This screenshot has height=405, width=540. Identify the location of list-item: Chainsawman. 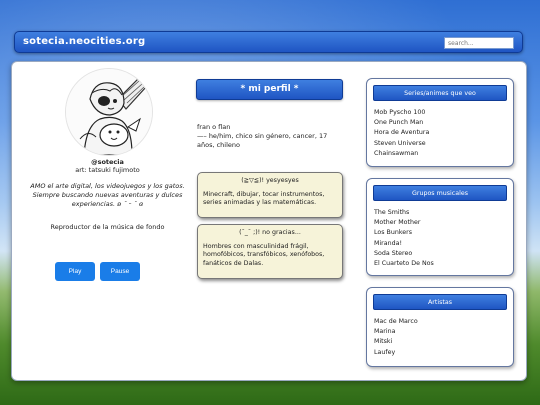
(396, 153).